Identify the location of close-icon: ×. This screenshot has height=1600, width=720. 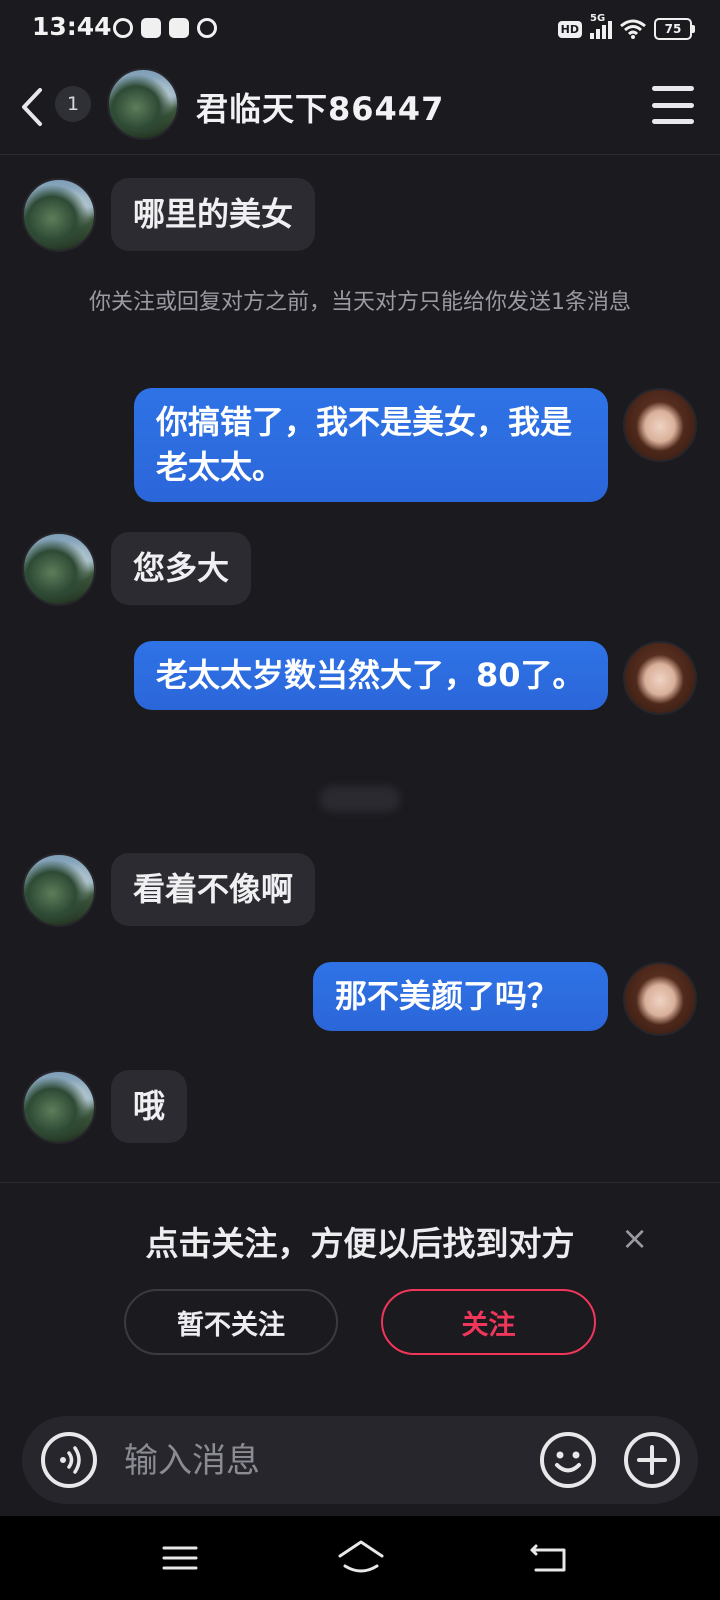
(634, 1238).